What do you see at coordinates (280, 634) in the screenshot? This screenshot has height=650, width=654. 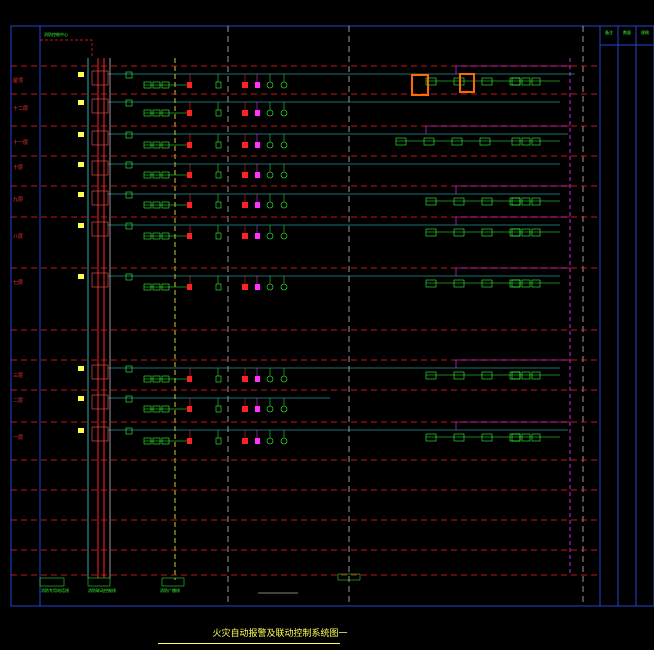 I see `diagram-title: 火灾自动报警及联动控制系统图一` at bounding box center [280, 634].